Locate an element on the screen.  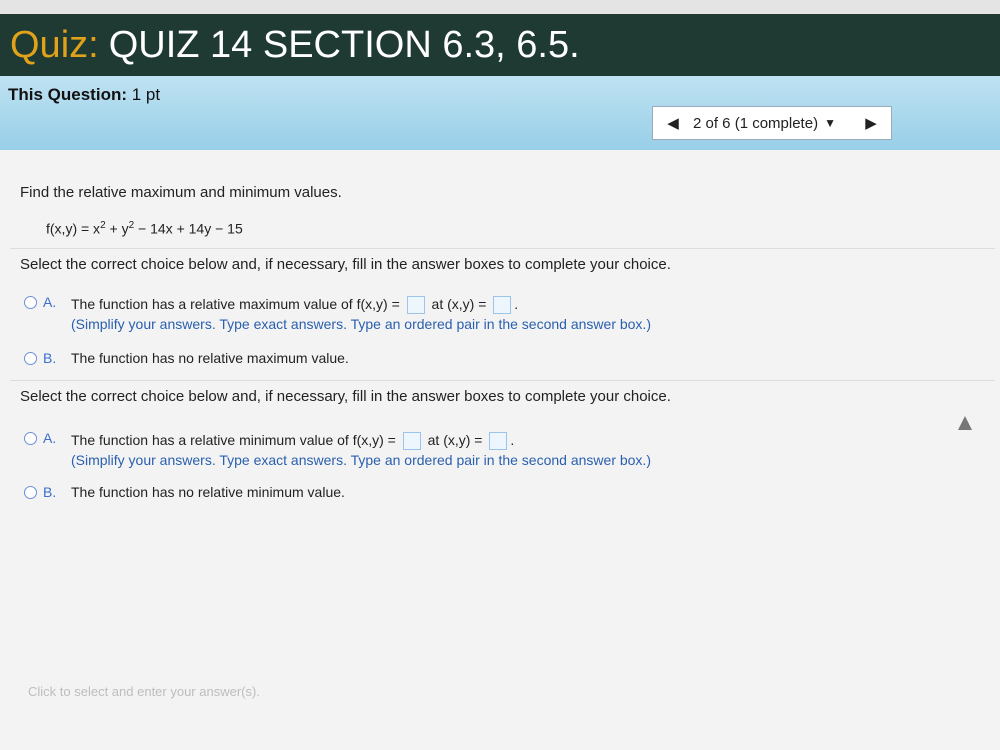
mouse-cursor-icon is located at coordinates (965, 423).